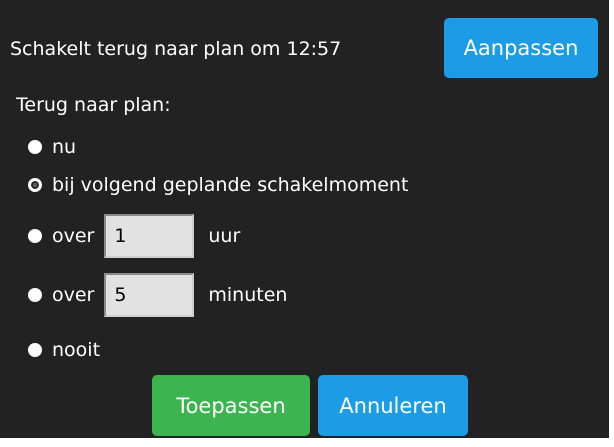  Describe the element at coordinates (521, 48) in the screenshot. I see `adjust-button: Aanpassen` at that location.